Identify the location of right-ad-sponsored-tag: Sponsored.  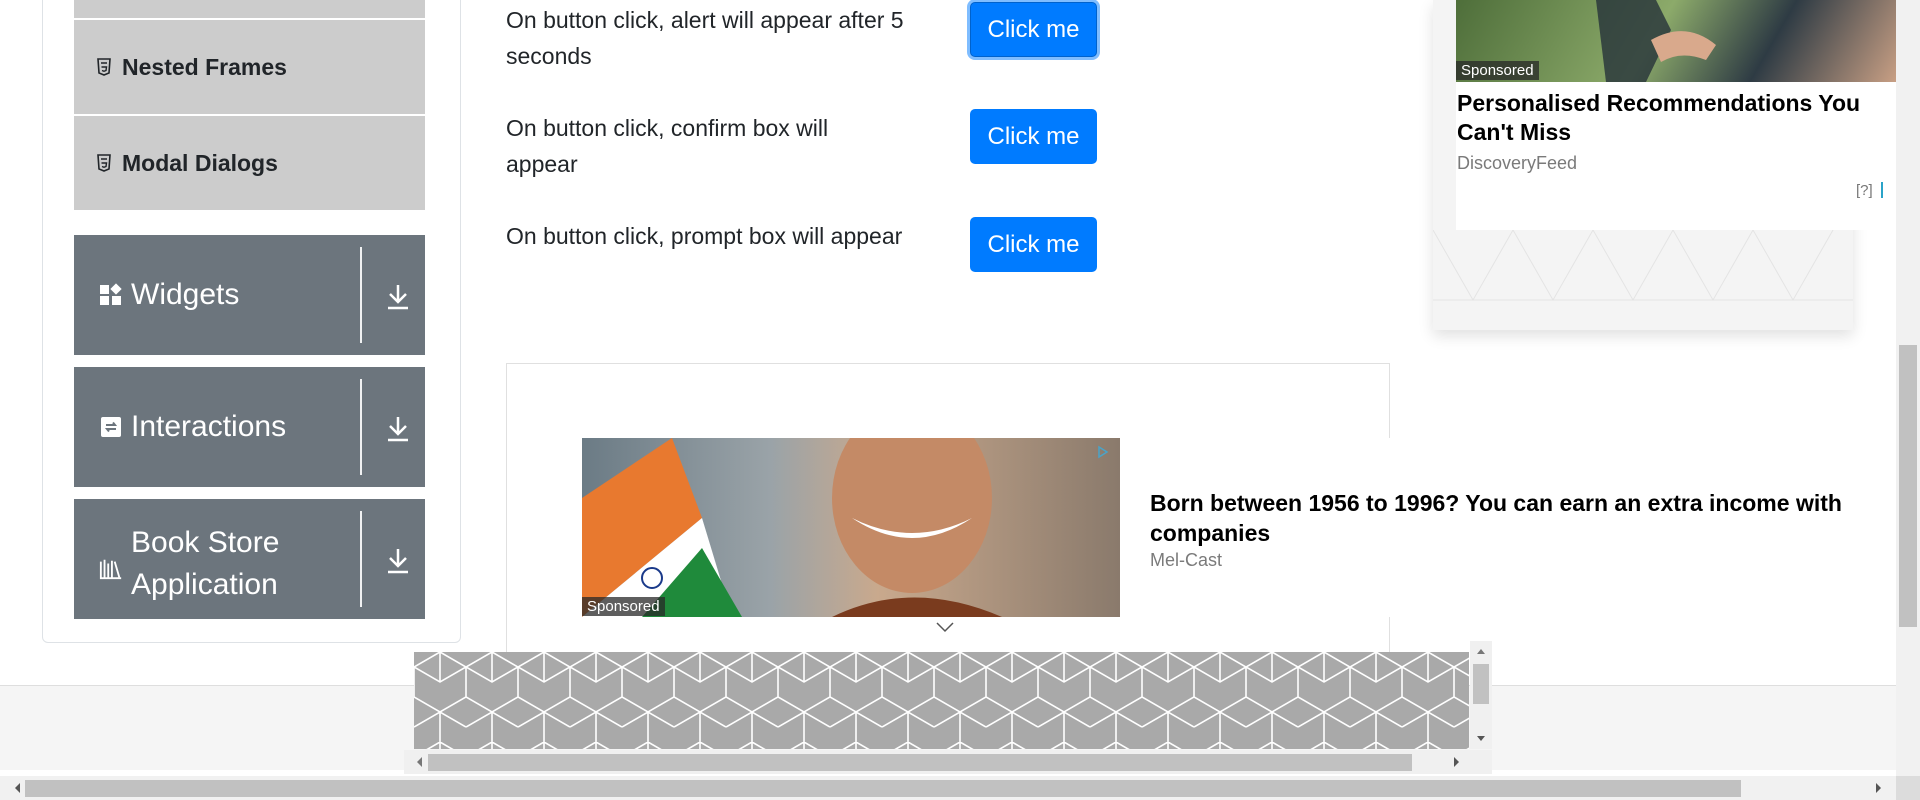
(1497, 70).